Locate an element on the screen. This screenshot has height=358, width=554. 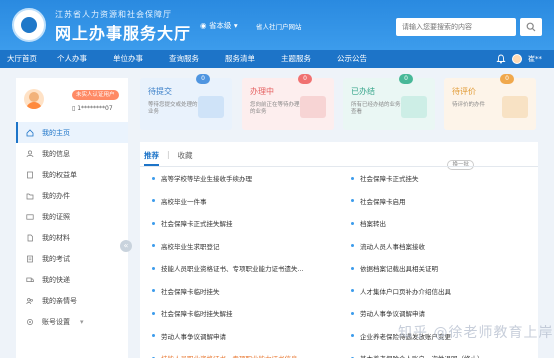
auth-status-badge: 未实人认证用户 is located at coordinates (95, 95).